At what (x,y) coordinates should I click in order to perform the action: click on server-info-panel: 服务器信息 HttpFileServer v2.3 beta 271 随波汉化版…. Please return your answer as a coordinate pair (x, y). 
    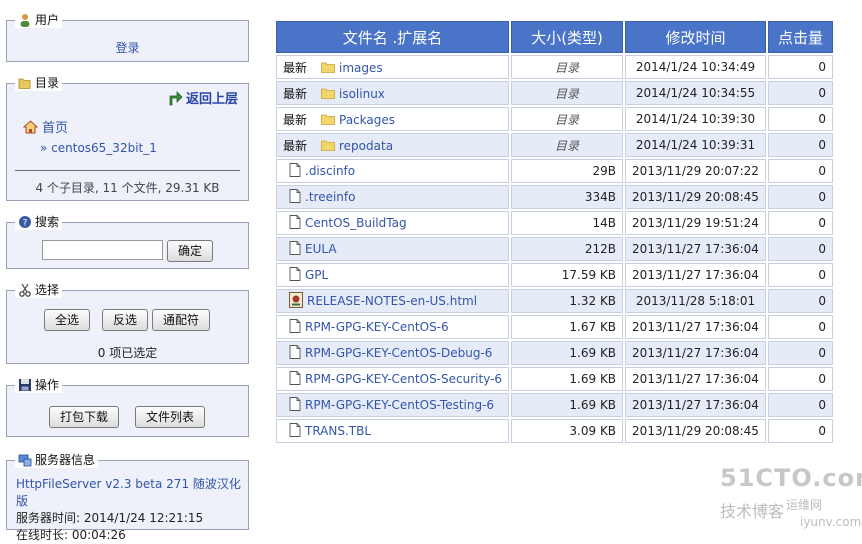
    Looking at the image, I should click on (127, 497).